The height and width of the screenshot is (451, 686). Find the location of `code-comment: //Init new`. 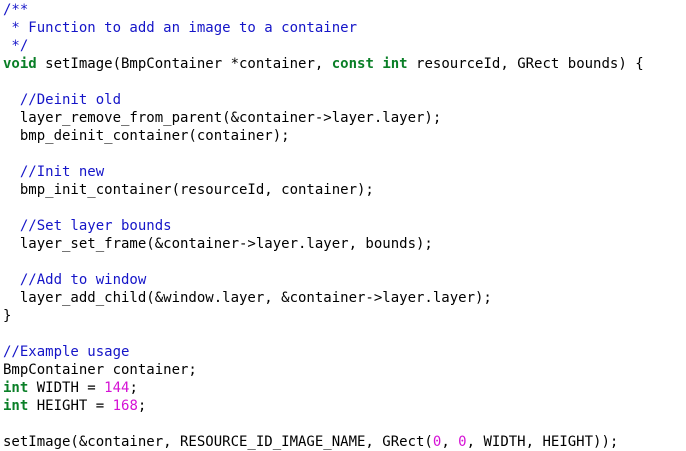

code-comment: //Init new is located at coordinates (54, 172).